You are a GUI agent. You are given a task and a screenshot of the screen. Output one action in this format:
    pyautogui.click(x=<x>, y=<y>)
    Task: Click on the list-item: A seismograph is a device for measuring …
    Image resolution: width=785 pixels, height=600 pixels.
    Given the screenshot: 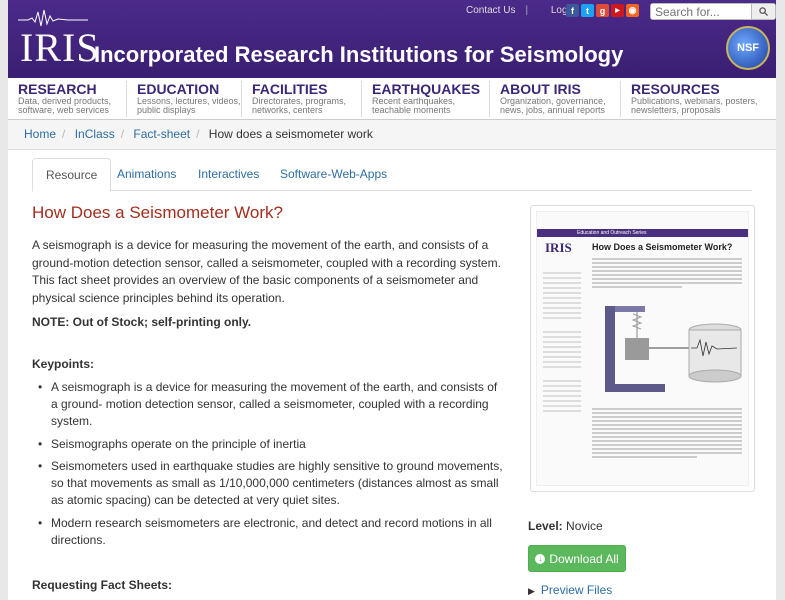 What is the action you would take?
    pyautogui.click(x=269, y=404)
    